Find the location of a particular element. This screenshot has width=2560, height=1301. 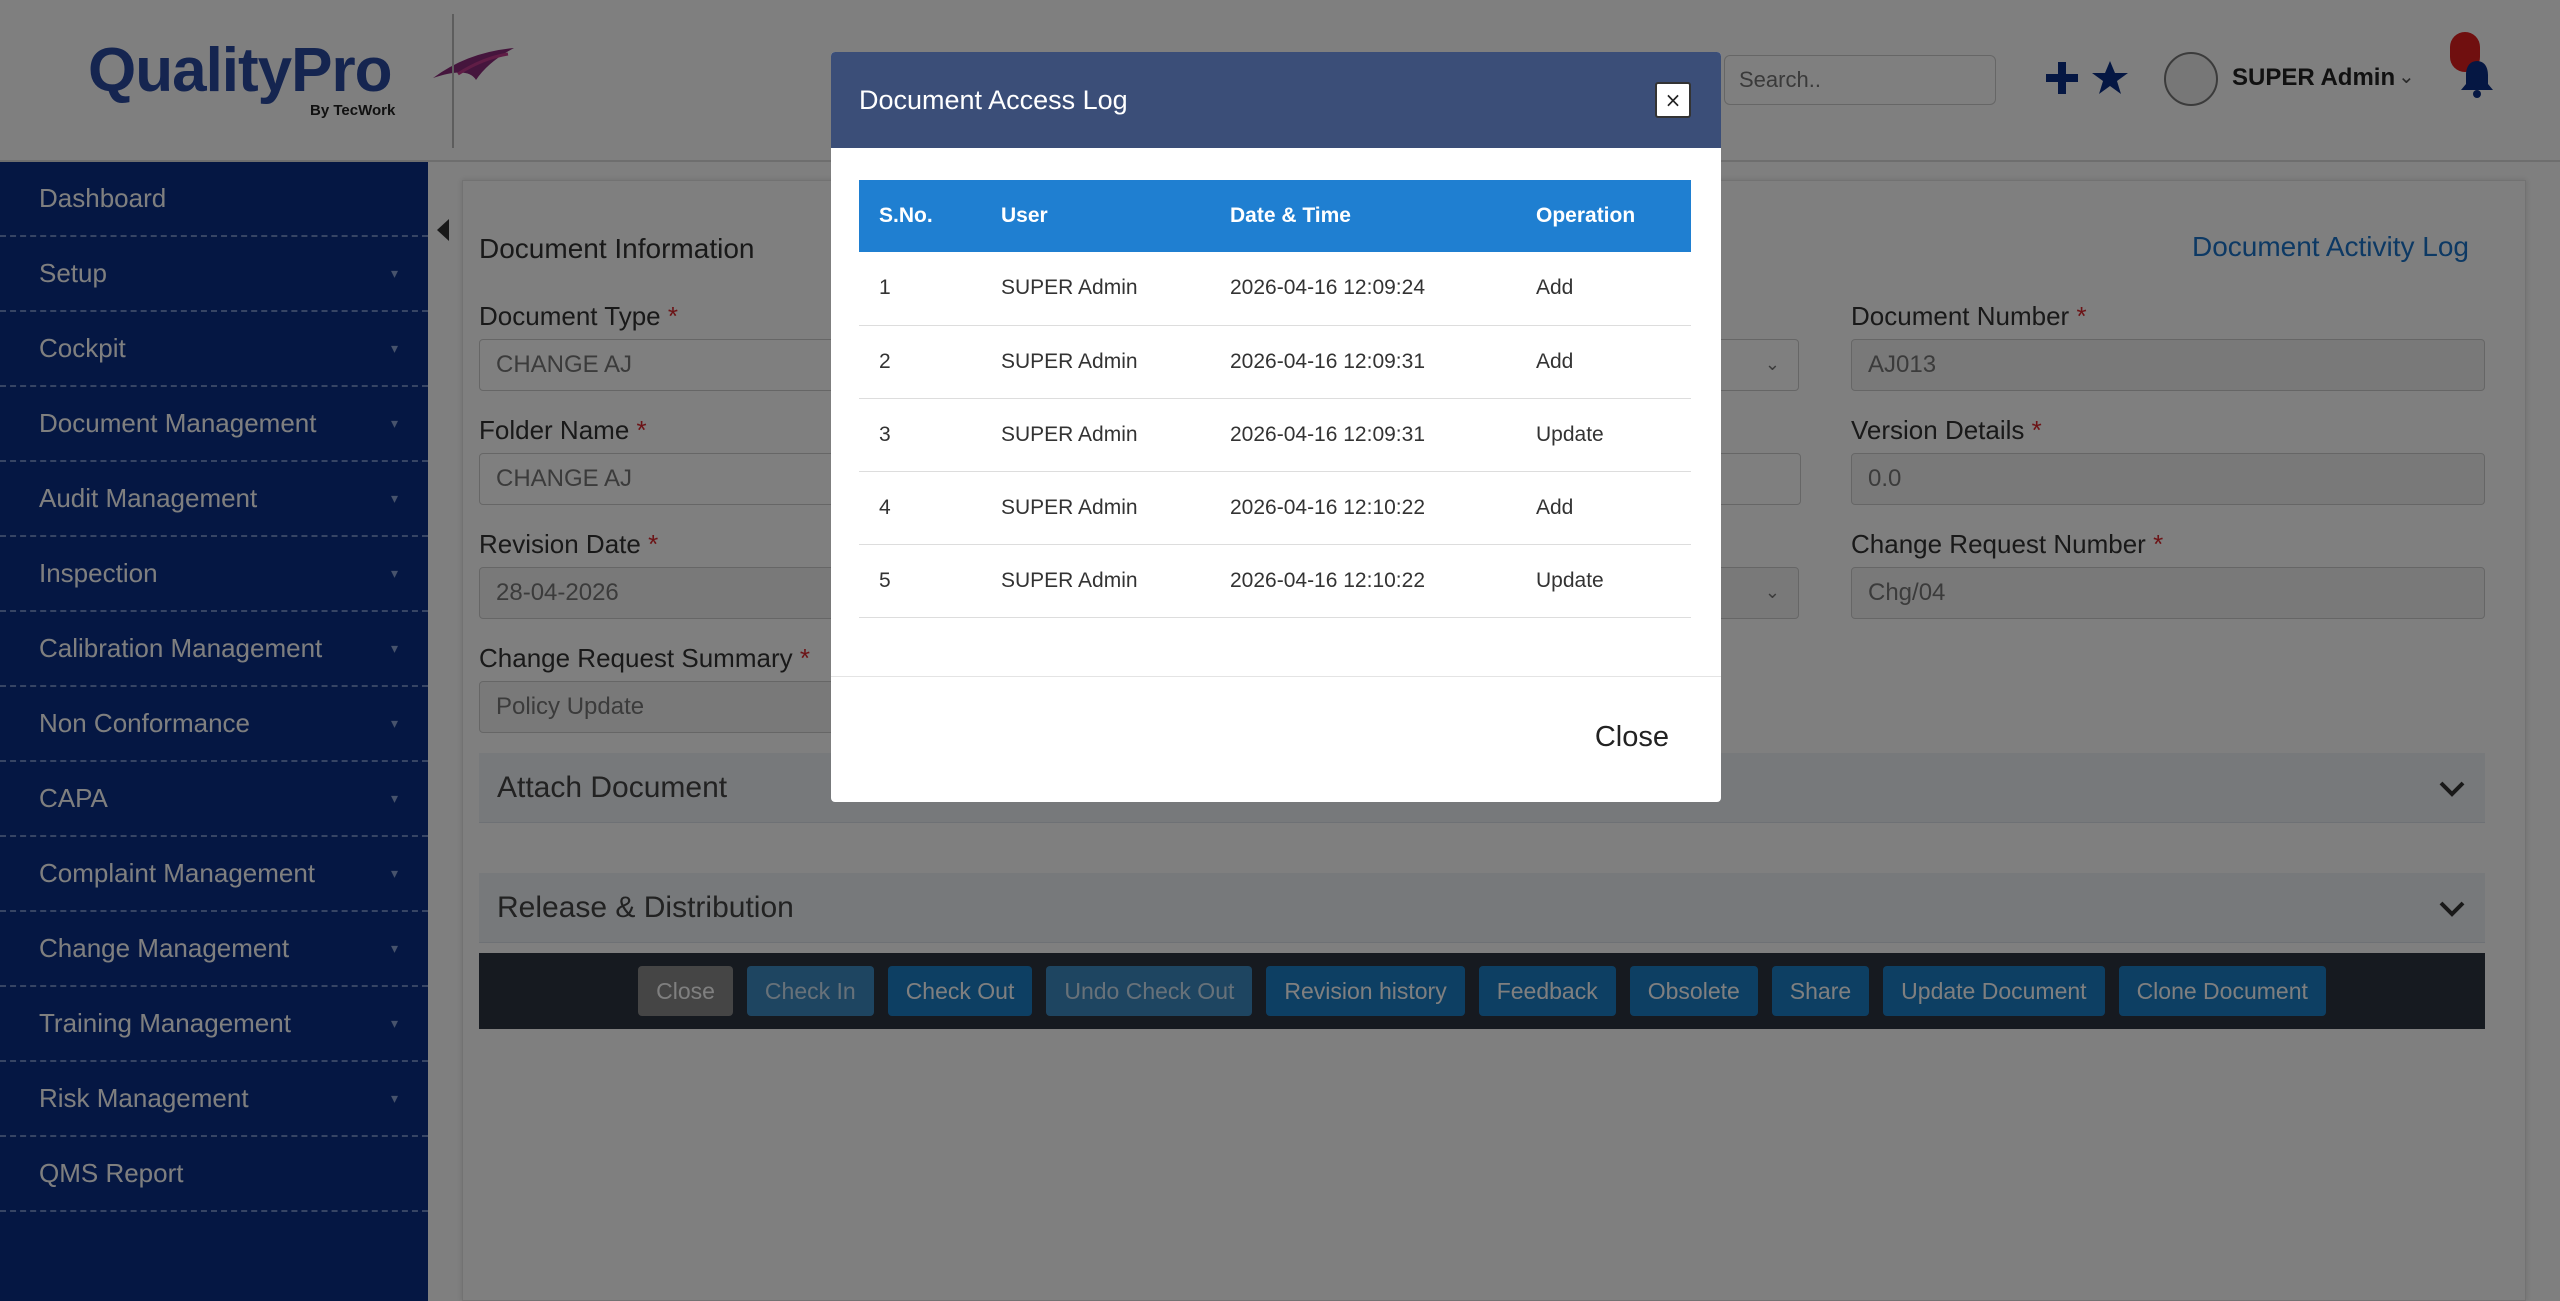

column-header: S.No. is located at coordinates (920, 216).